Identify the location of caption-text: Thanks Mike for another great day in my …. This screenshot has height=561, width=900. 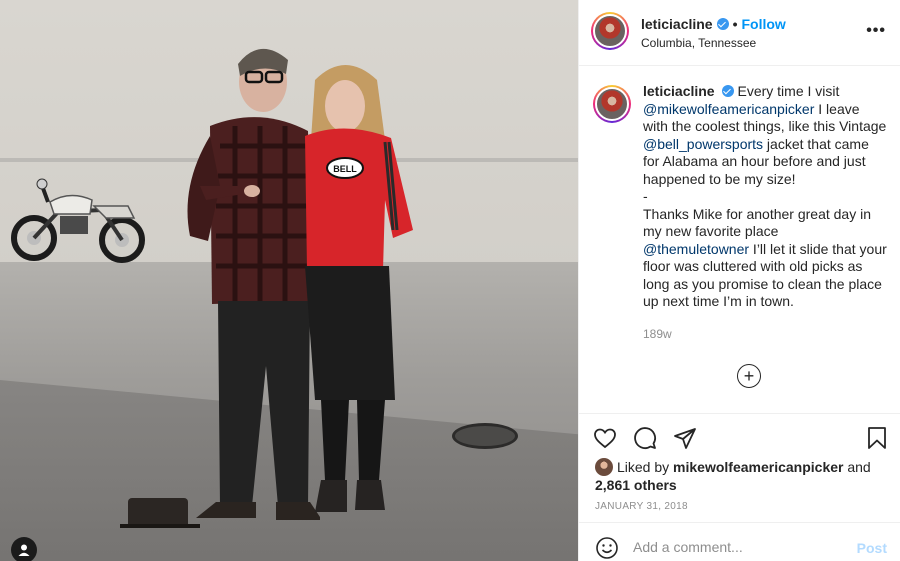
(757, 222).